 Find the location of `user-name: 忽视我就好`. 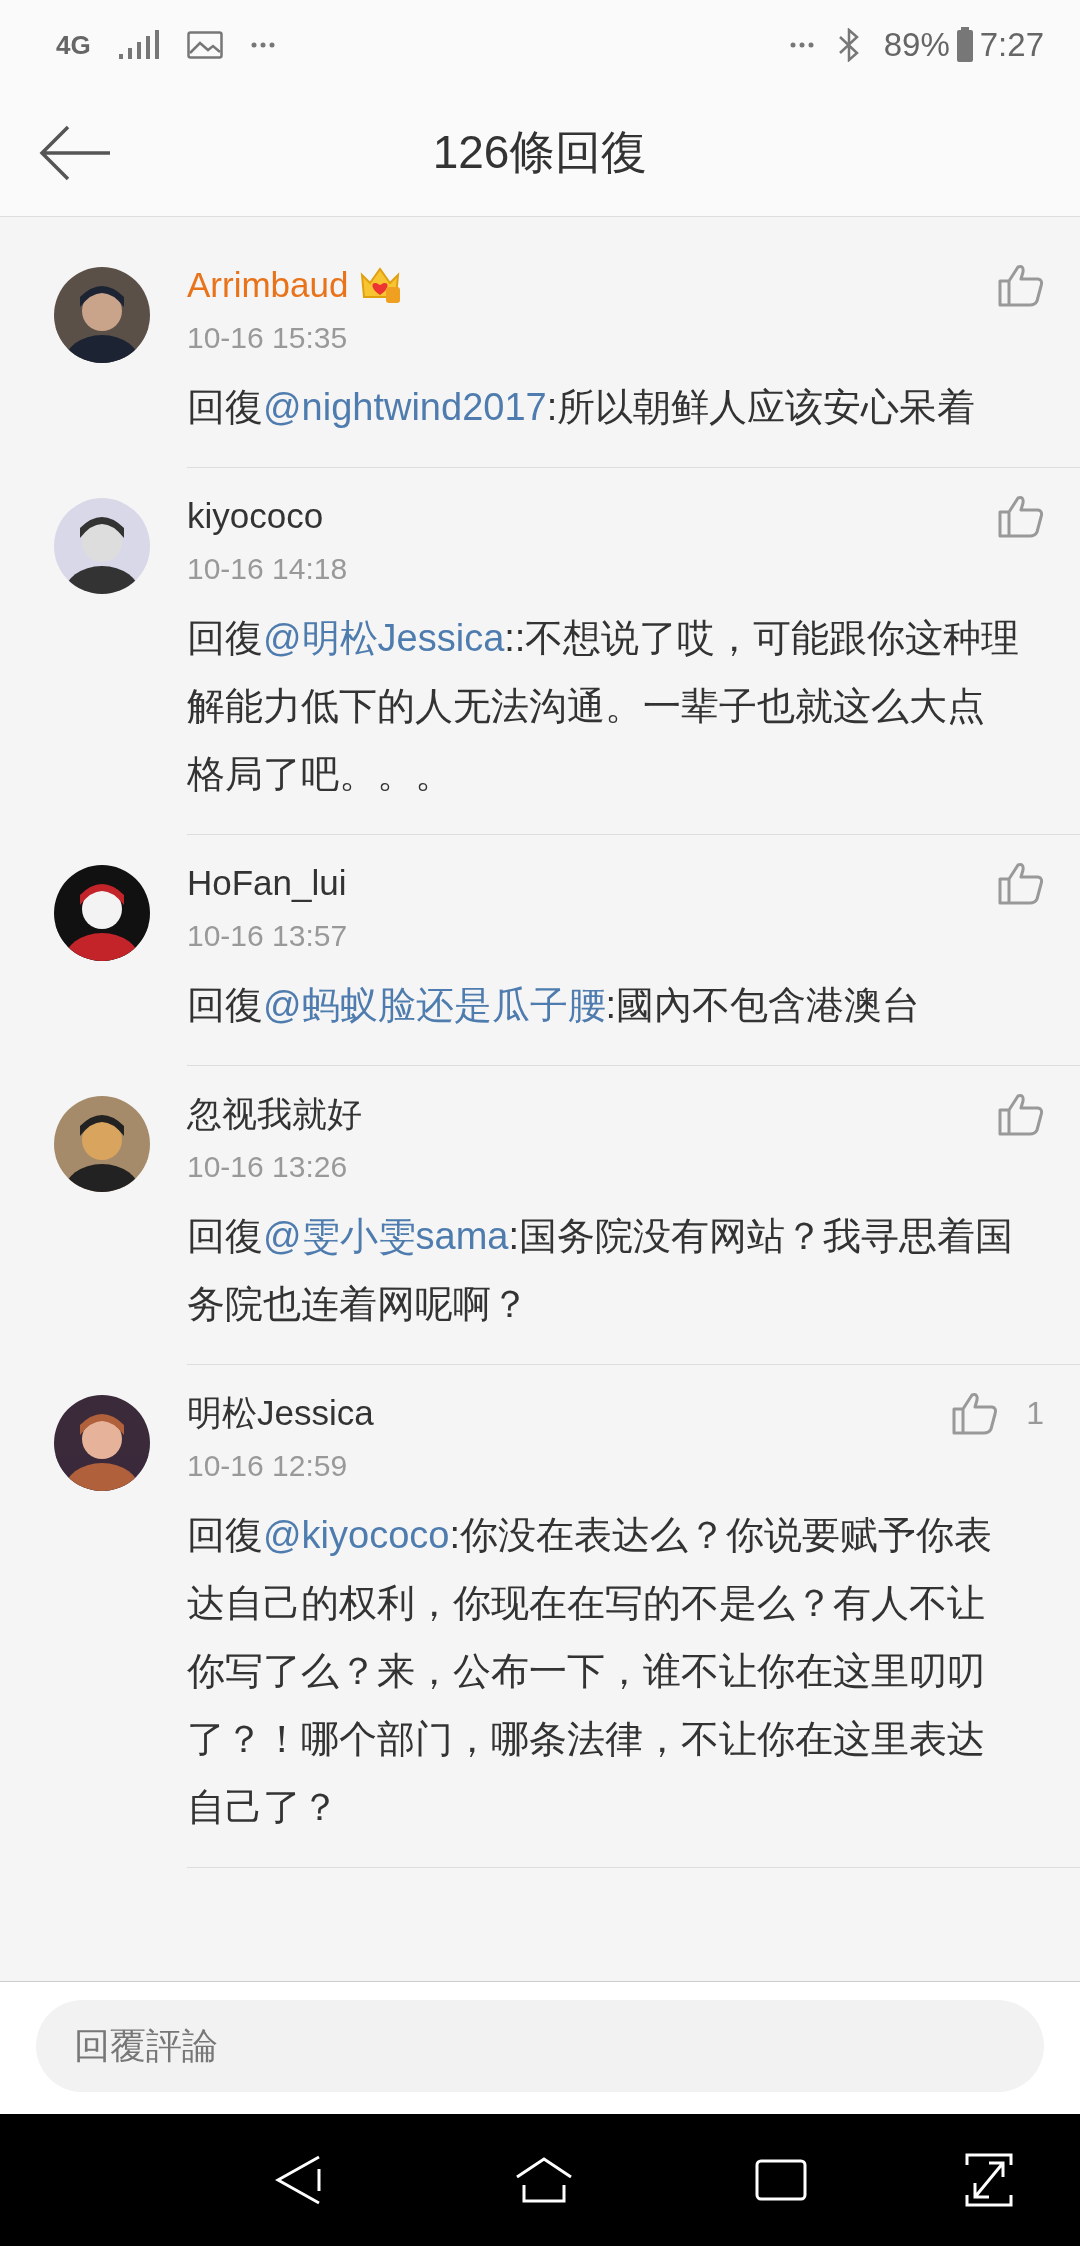

user-name: 忽视我就好 is located at coordinates (274, 1114).